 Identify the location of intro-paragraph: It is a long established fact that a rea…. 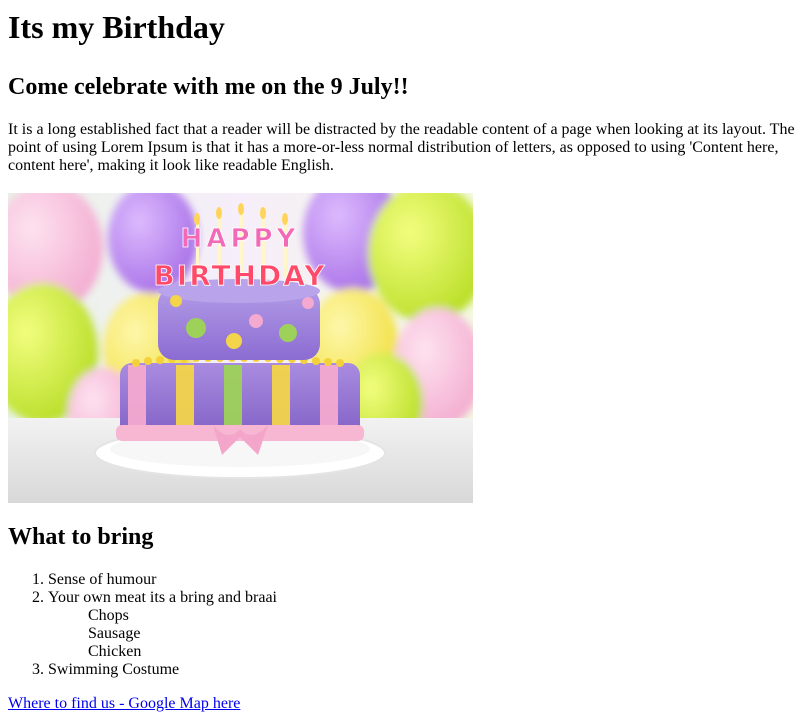
(401, 147).